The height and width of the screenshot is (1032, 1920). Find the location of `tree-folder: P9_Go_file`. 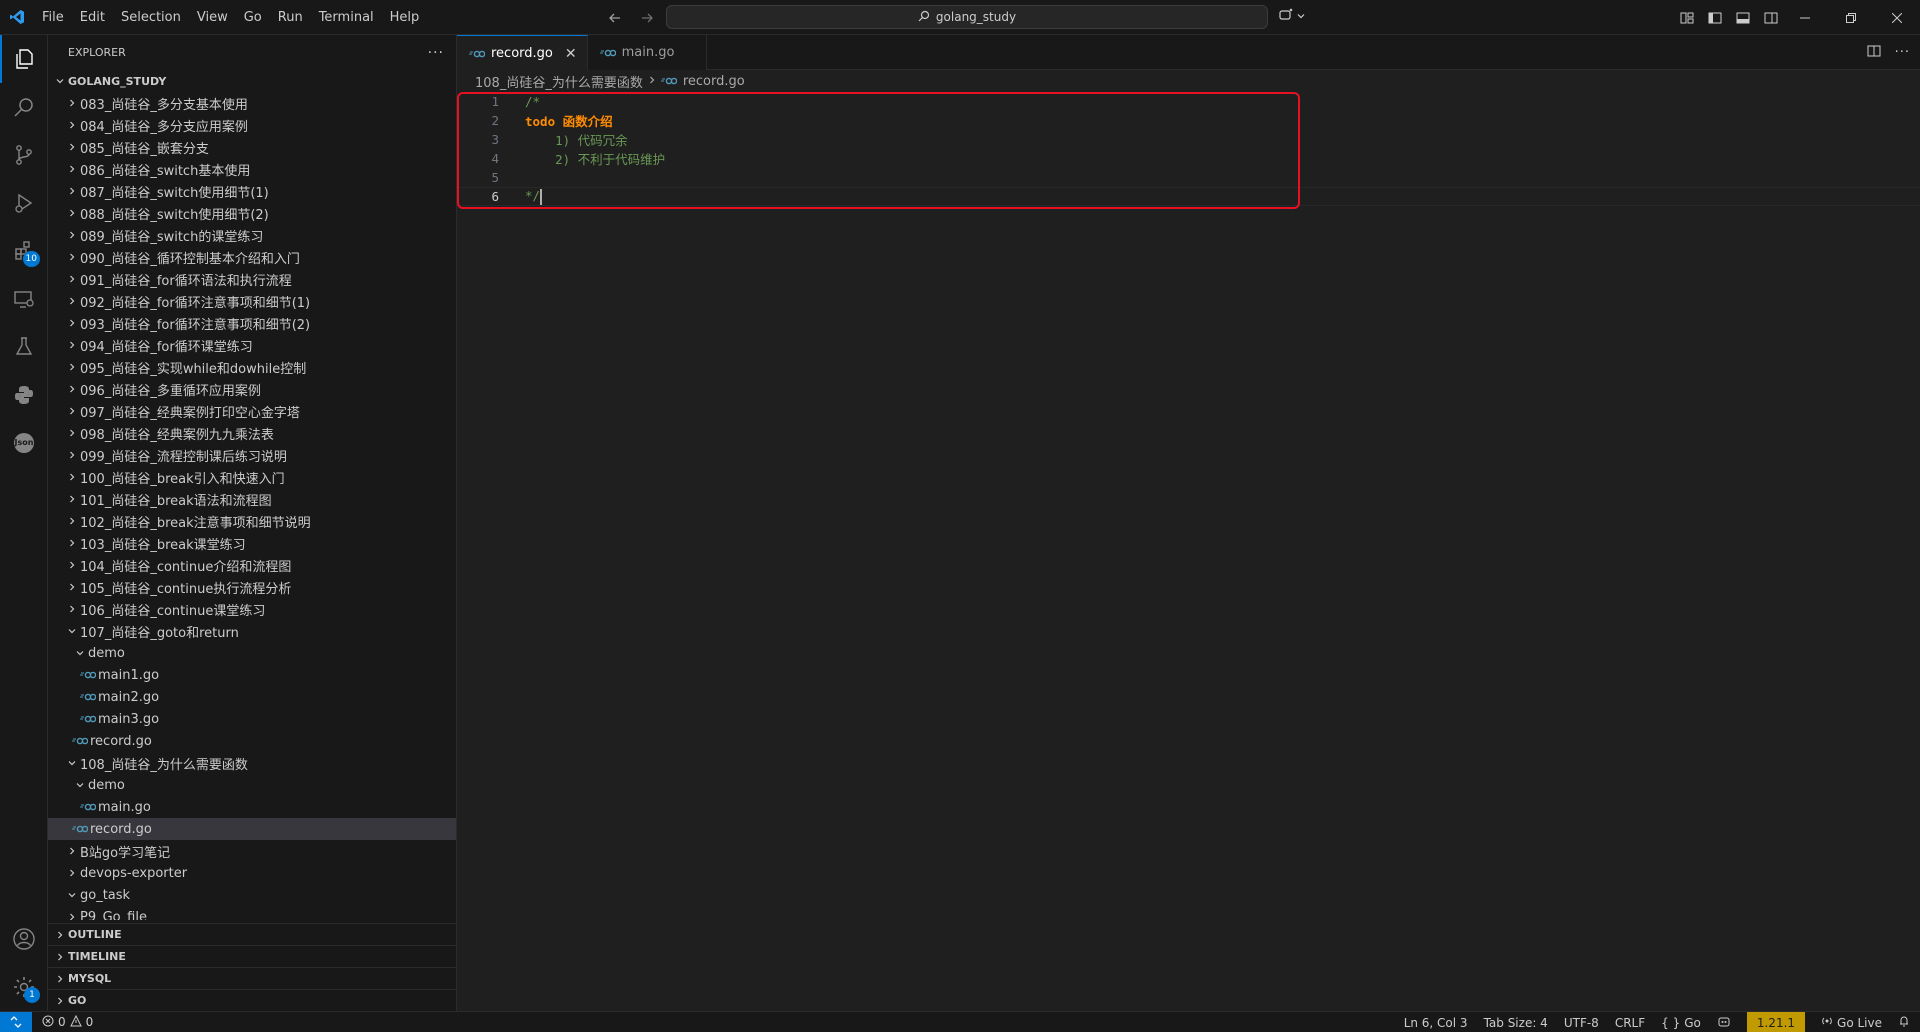

tree-folder: P9_Go_file is located at coordinates (252, 913).